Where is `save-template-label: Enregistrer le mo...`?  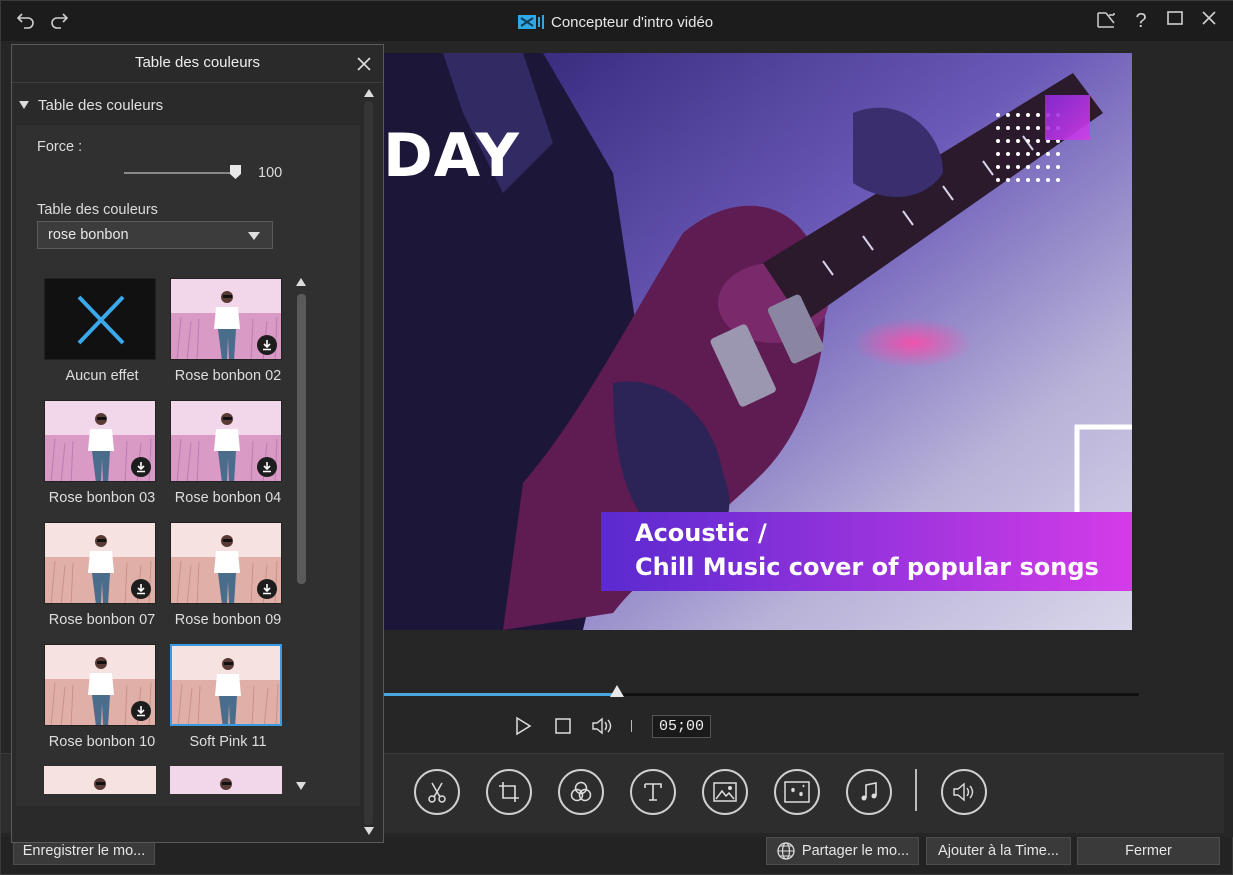 save-template-label: Enregistrer le mo... is located at coordinates (84, 851).